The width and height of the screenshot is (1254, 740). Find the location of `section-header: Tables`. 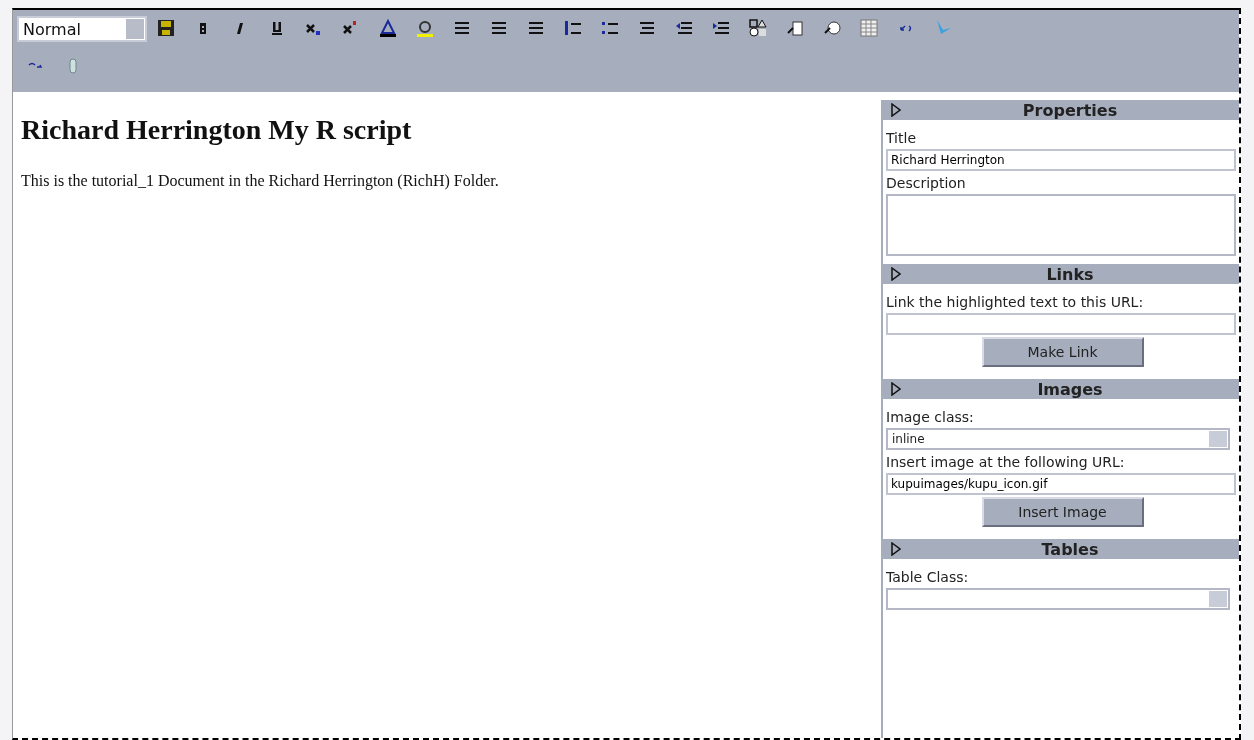

section-header: Tables is located at coordinates (1061, 549).